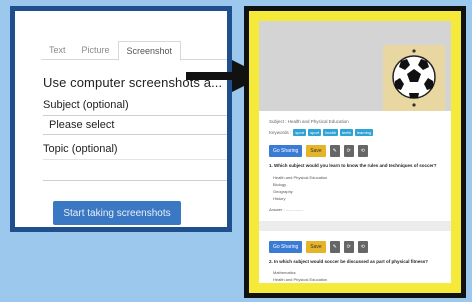 The width and height of the screenshot is (472, 302). What do you see at coordinates (280, 184) in the screenshot?
I see `q1-option: Biology` at bounding box center [280, 184].